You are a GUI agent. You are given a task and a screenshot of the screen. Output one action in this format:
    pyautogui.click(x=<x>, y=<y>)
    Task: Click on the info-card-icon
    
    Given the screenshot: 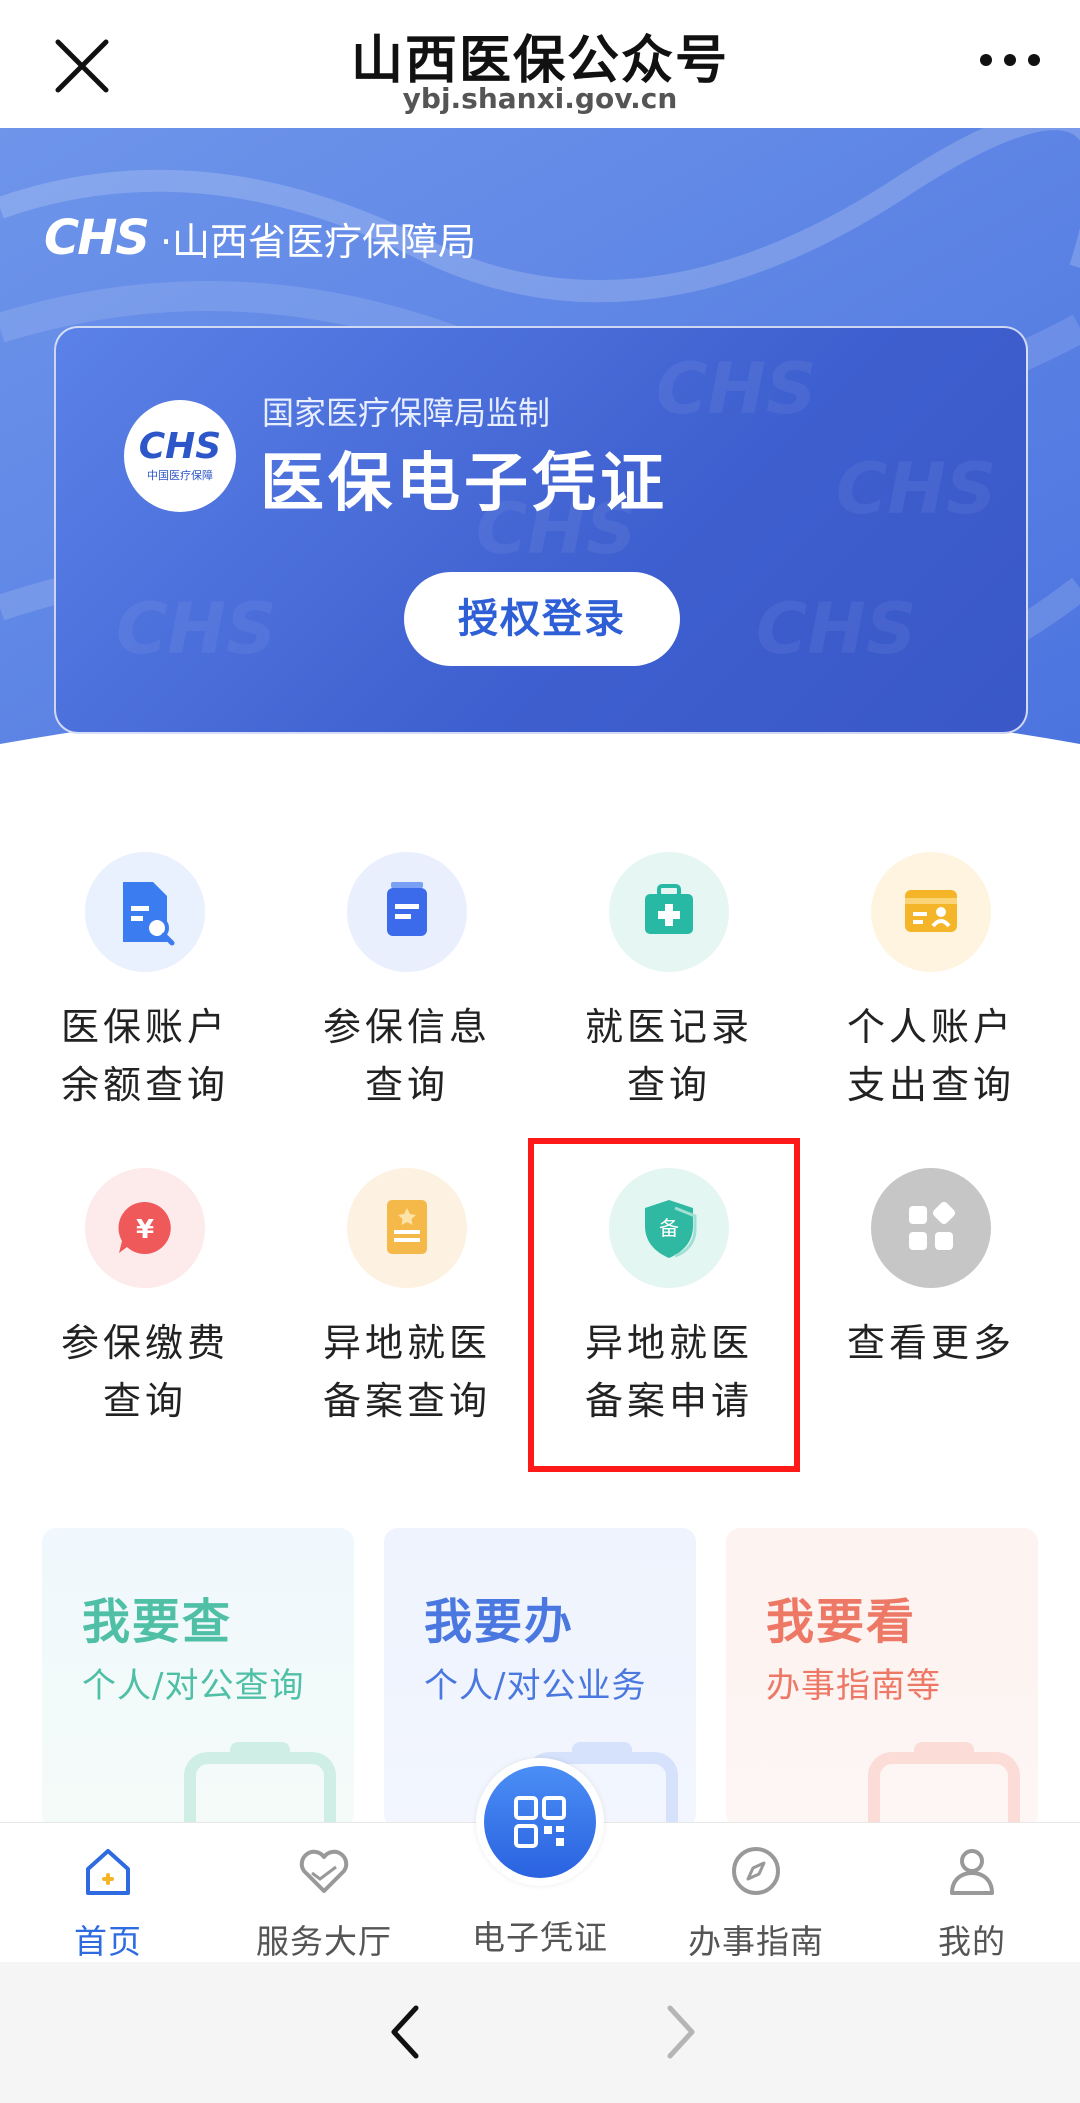 What is the action you would take?
    pyautogui.click(x=407, y=912)
    